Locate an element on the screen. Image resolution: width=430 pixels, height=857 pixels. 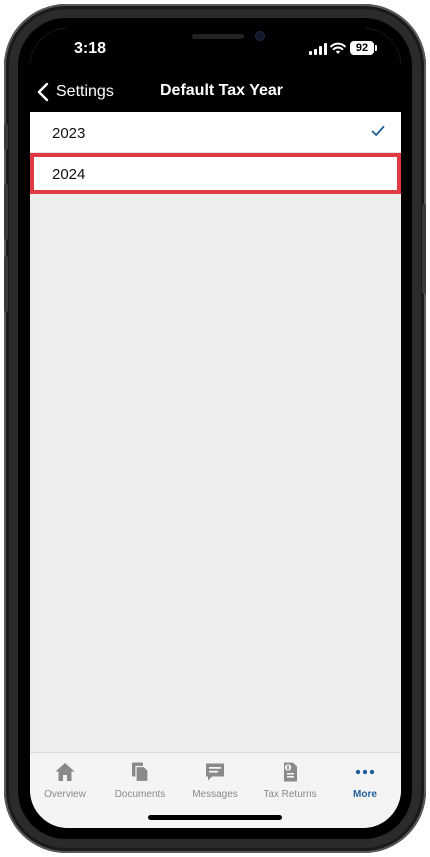
tax-year-list: 2023 2024 is located at coordinates (215, 153).